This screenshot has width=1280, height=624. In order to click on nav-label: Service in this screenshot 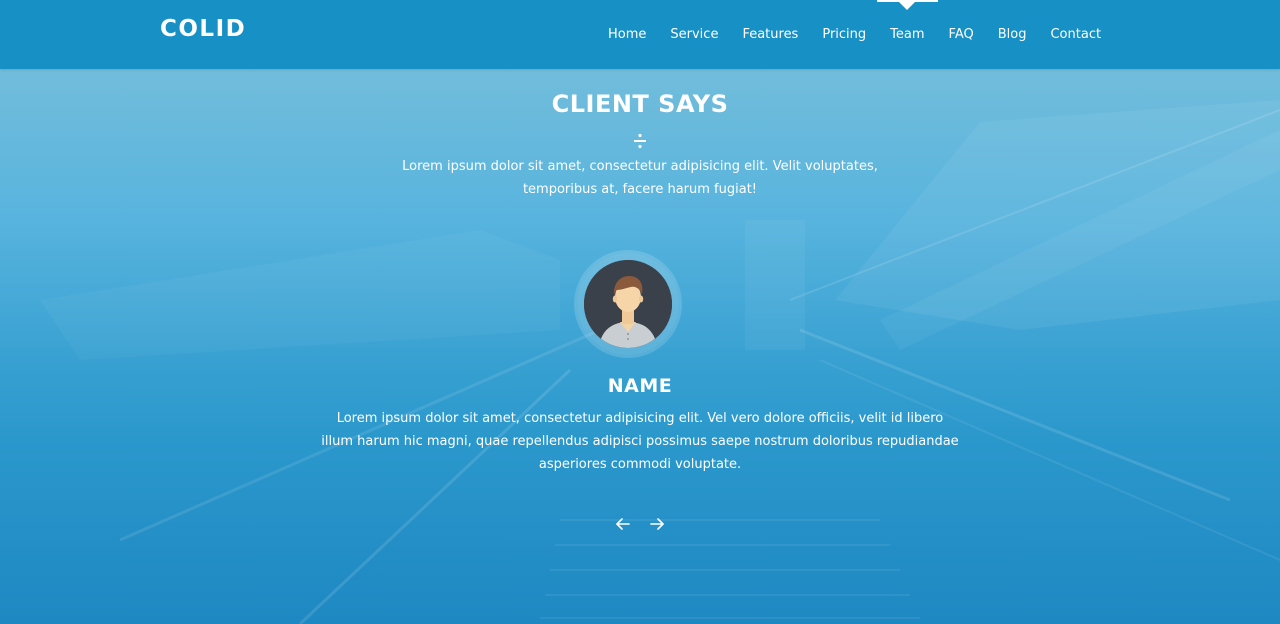, I will do `click(694, 34)`.